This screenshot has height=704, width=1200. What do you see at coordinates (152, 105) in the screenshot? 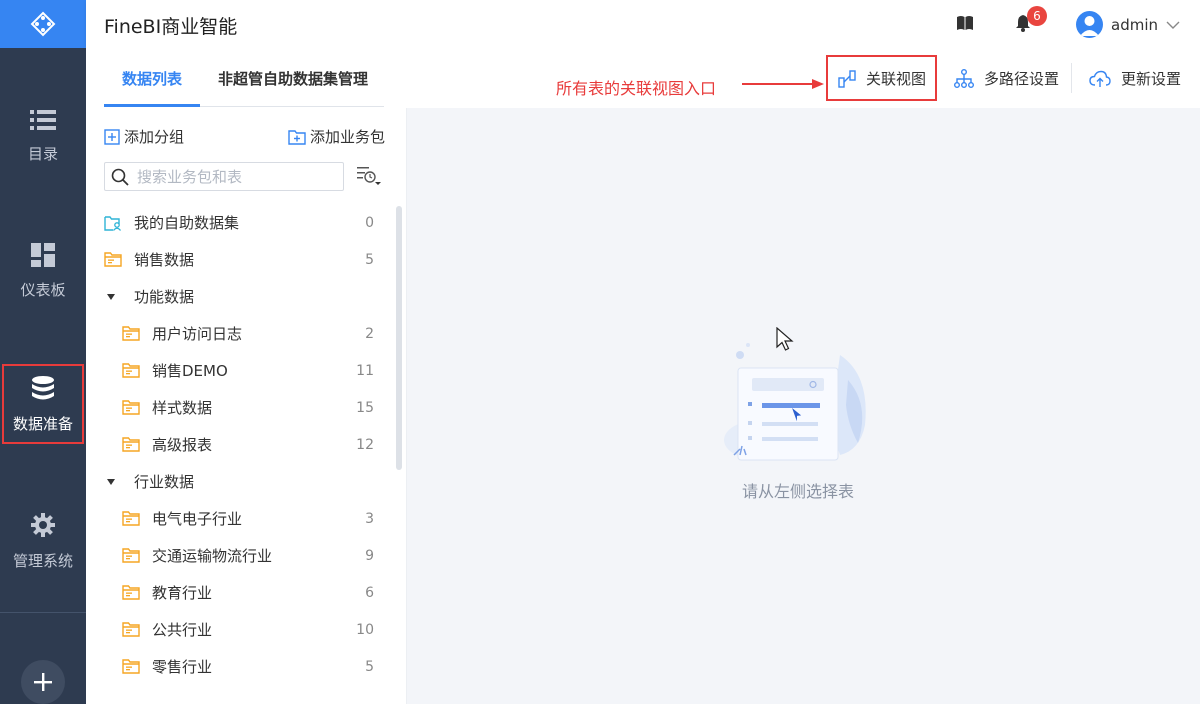
I see `tab-underline` at bounding box center [152, 105].